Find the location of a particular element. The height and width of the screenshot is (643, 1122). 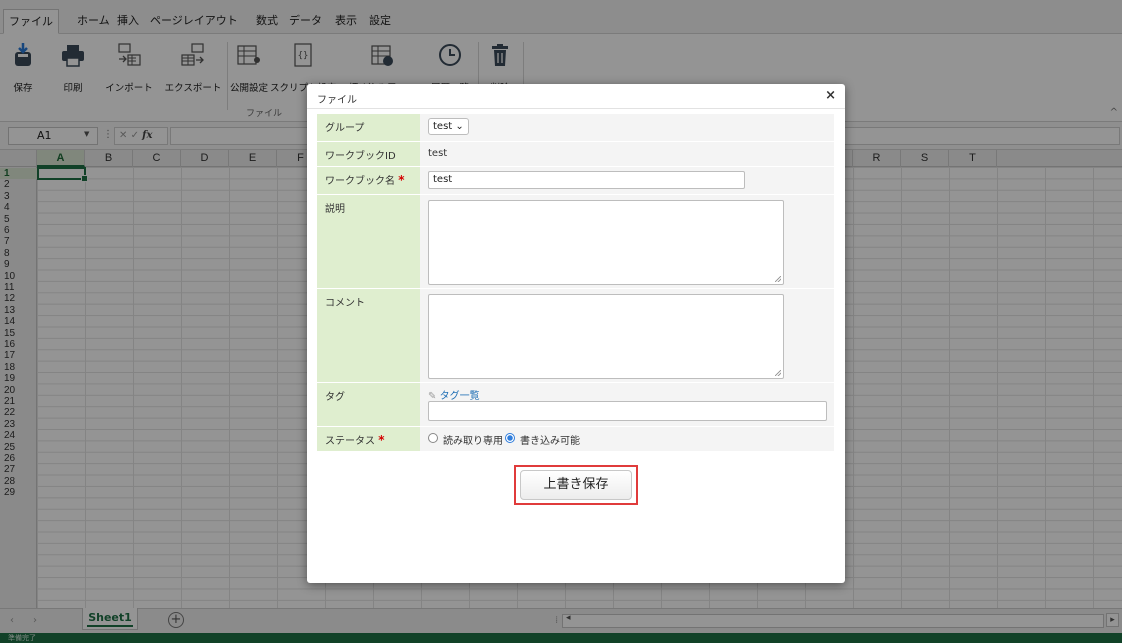

read-only-radio is located at coordinates (433, 438).